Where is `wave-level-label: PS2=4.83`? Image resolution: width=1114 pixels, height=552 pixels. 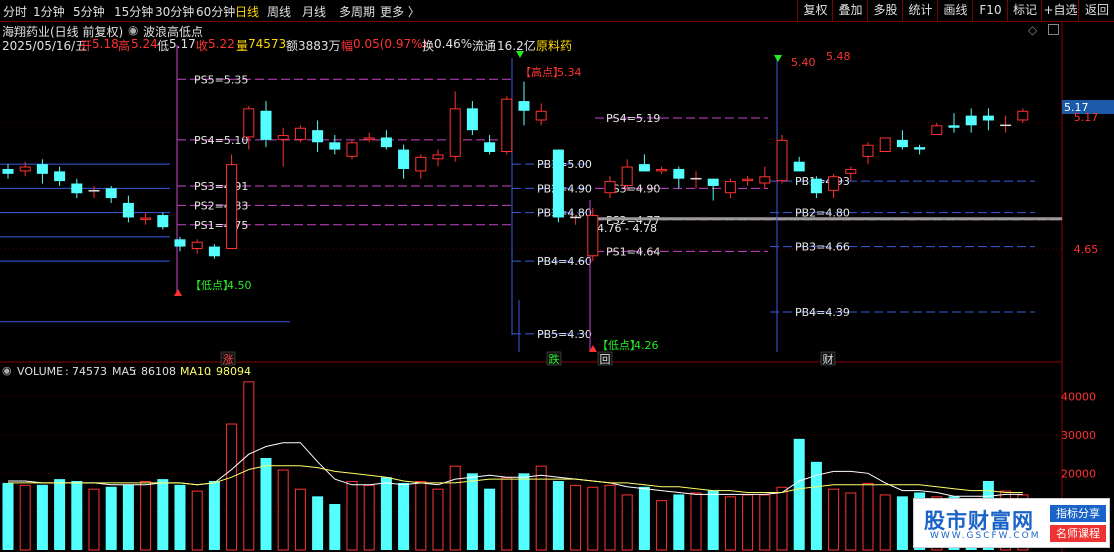 wave-level-label: PS2=4.83 is located at coordinates (221, 205).